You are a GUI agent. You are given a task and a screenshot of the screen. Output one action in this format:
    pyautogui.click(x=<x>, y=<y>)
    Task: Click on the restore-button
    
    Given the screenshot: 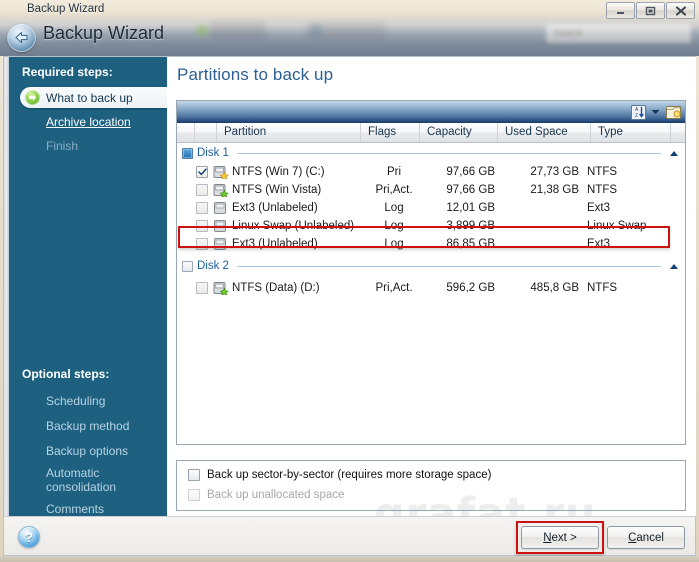 What is the action you would take?
    pyautogui.click(x=650, y=10)
    